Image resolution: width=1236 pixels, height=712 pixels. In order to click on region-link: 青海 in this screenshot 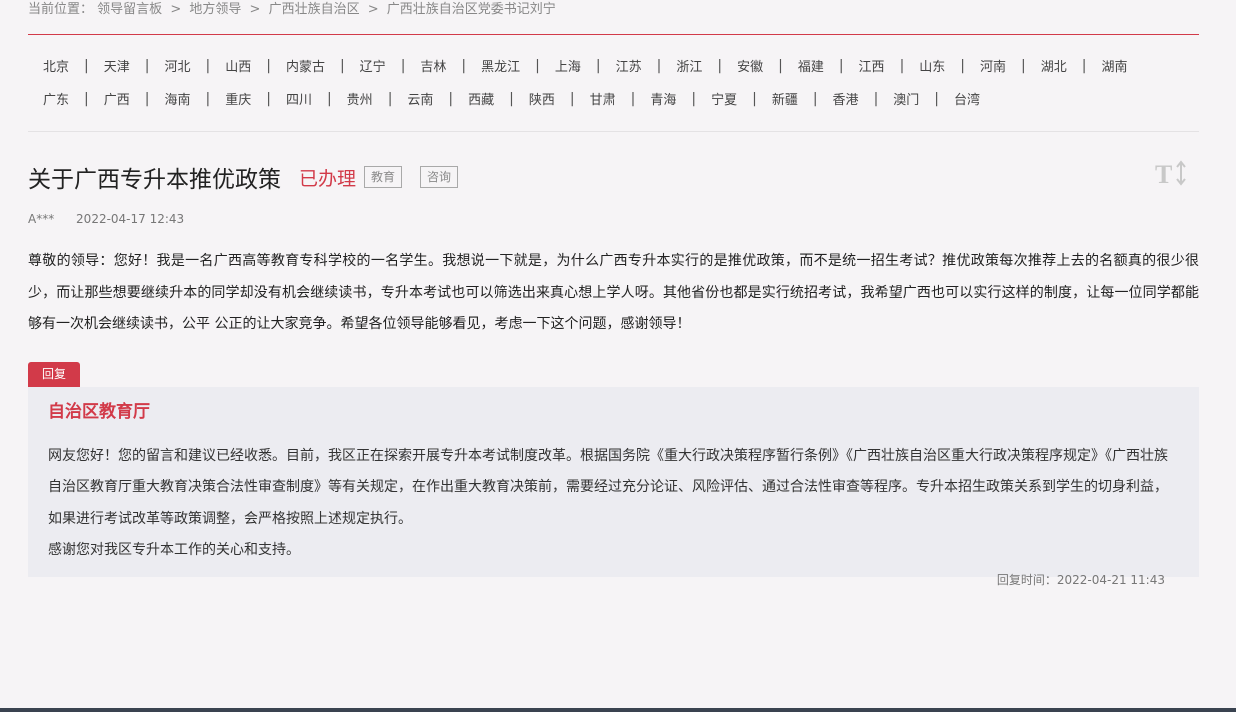, I will do `click(663, 98)`.